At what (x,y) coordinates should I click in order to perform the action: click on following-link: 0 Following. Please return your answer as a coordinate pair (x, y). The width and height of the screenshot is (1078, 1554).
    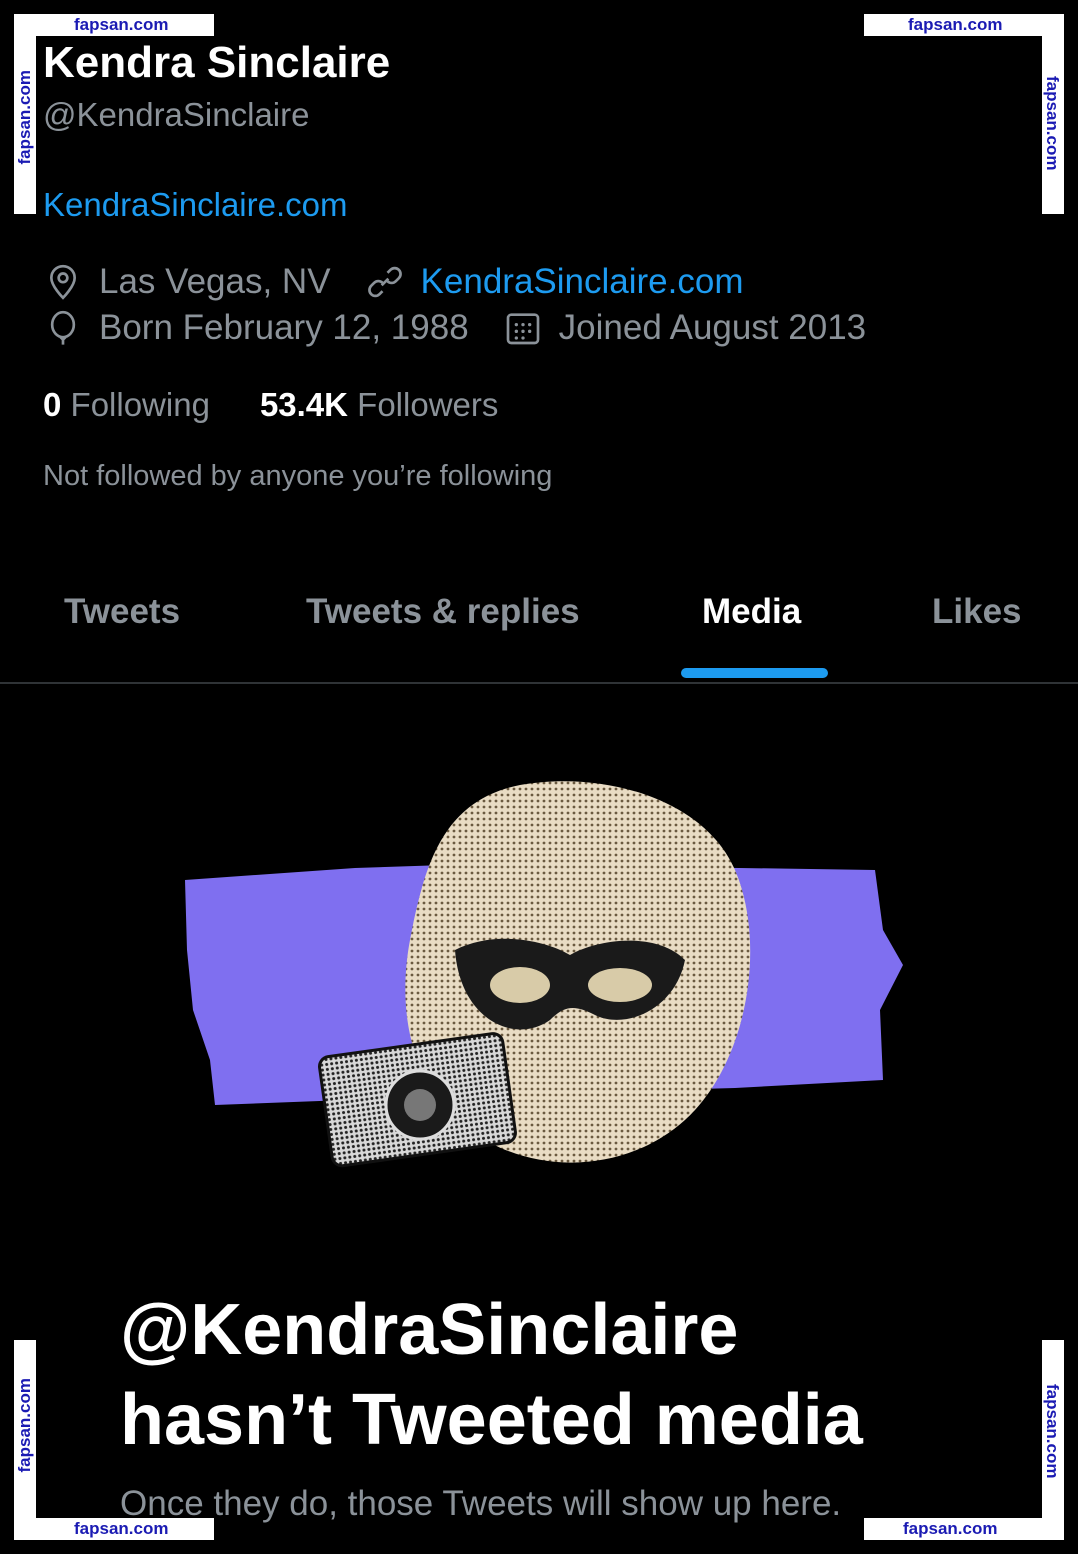
    Looking at the image, I should click on (126, 405).